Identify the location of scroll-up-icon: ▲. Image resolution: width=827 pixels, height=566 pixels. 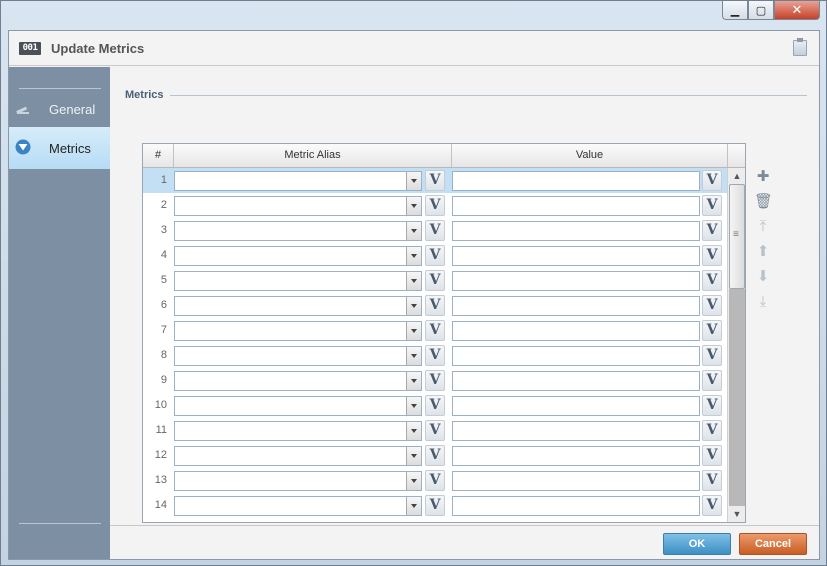
(737, 176).